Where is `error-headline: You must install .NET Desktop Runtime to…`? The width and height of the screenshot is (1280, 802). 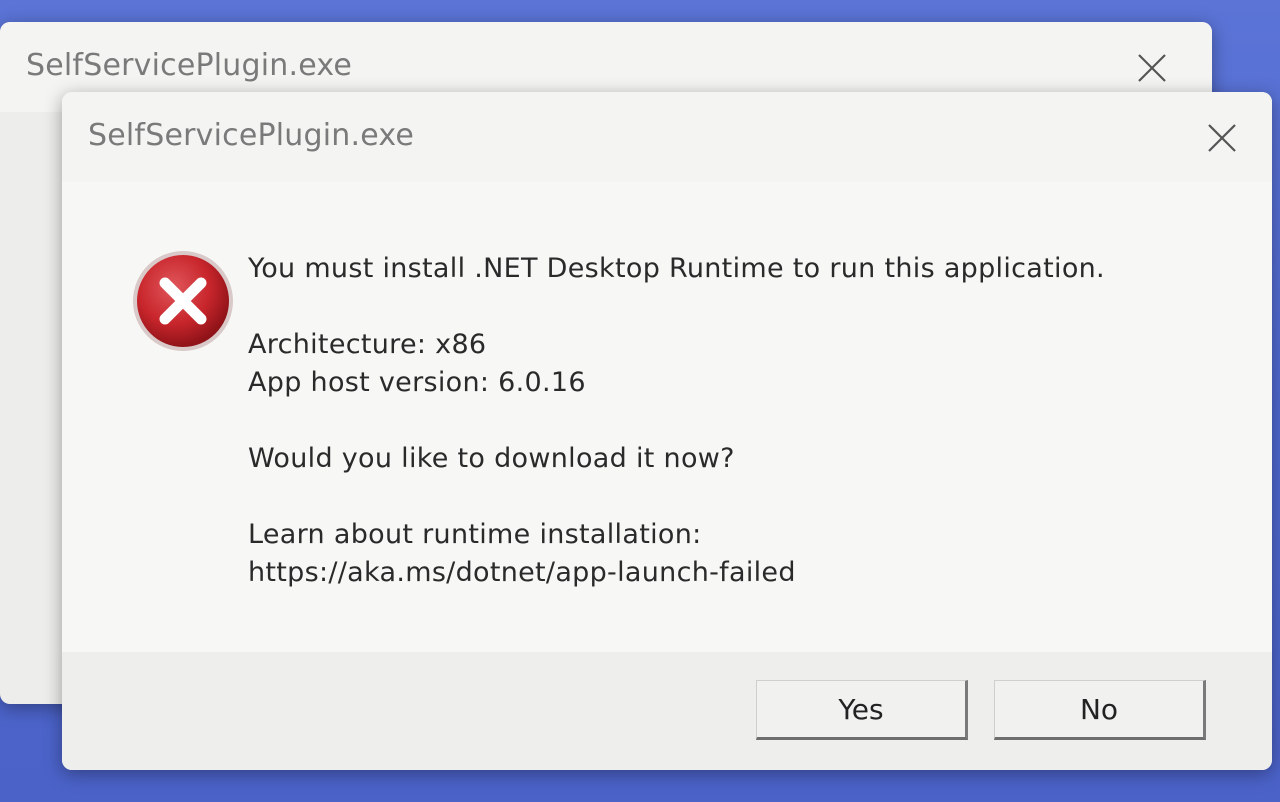 error-headline: You must install .NET Desktop Runtime to… is located at coordinates (676, 268).